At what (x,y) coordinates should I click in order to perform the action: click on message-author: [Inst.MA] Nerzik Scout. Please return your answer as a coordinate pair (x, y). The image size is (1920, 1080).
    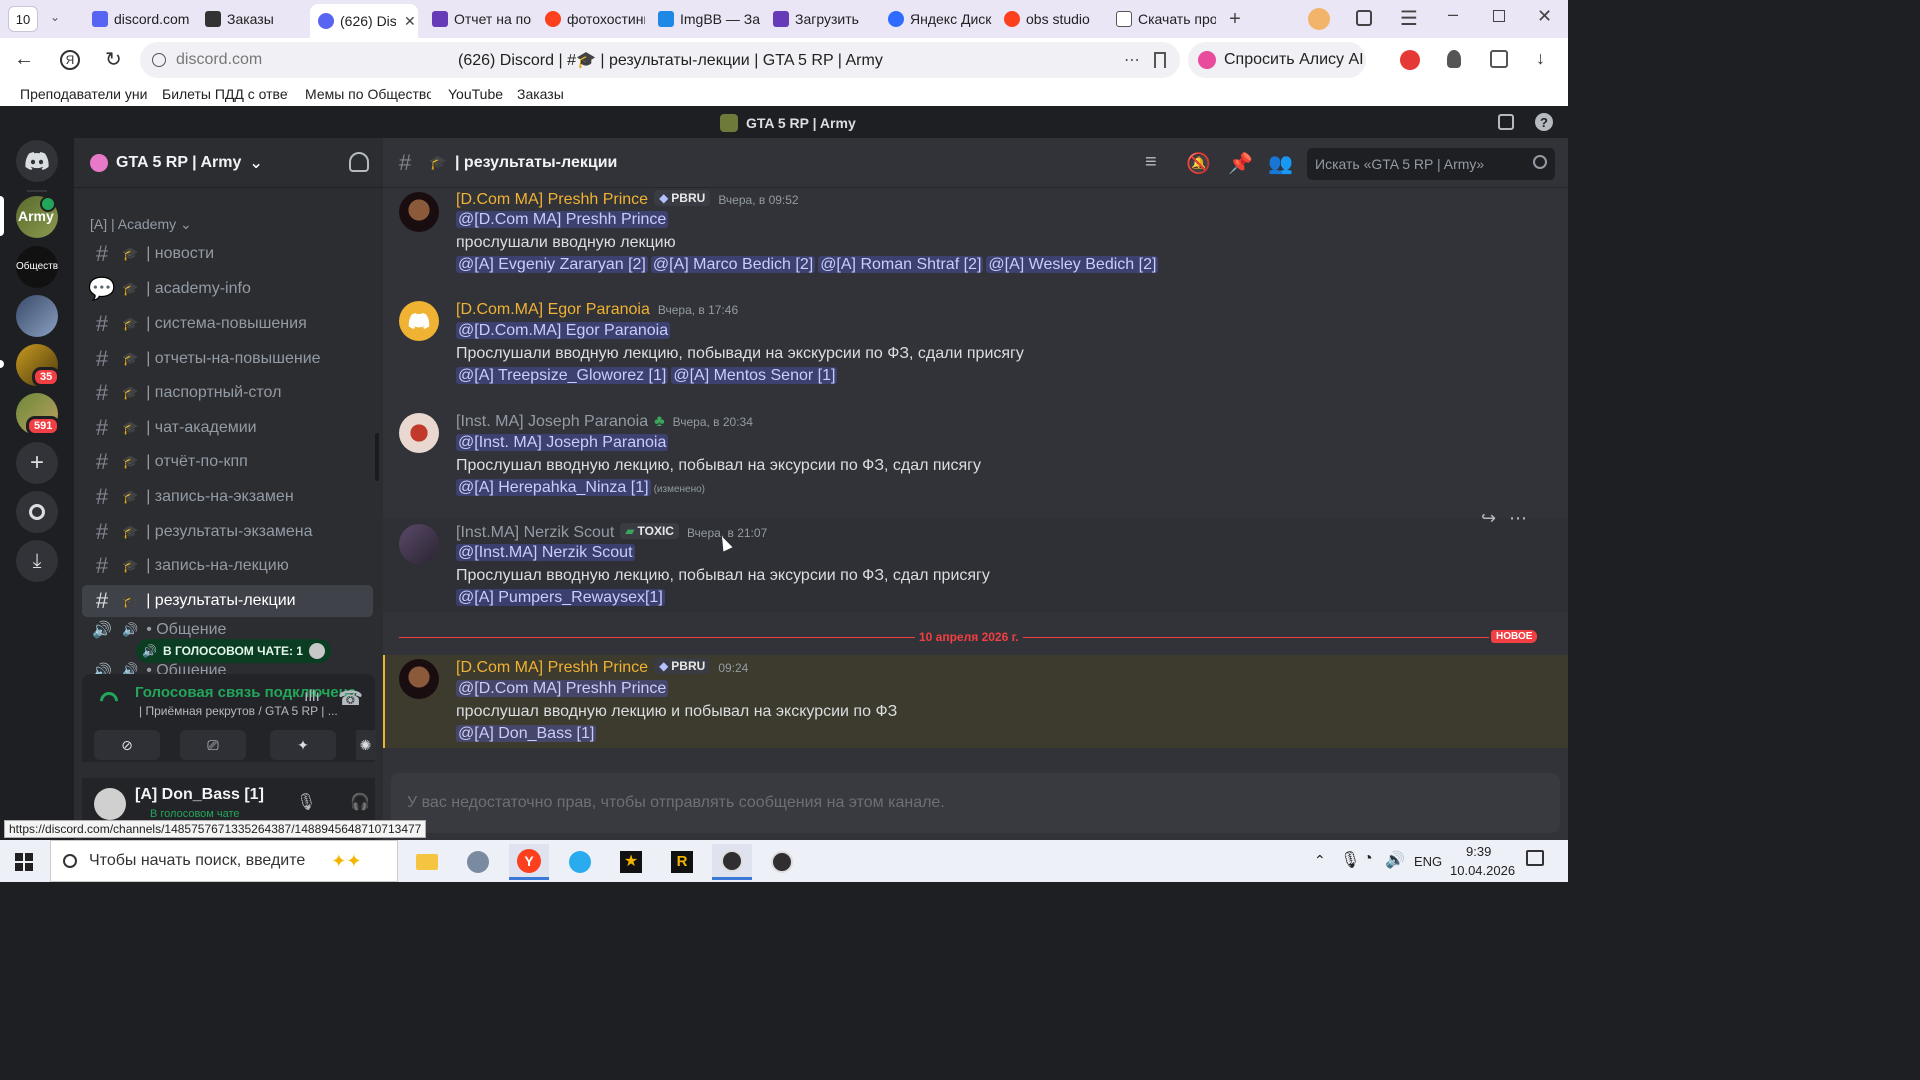
    Looking at the image, I should click on (535, 532).